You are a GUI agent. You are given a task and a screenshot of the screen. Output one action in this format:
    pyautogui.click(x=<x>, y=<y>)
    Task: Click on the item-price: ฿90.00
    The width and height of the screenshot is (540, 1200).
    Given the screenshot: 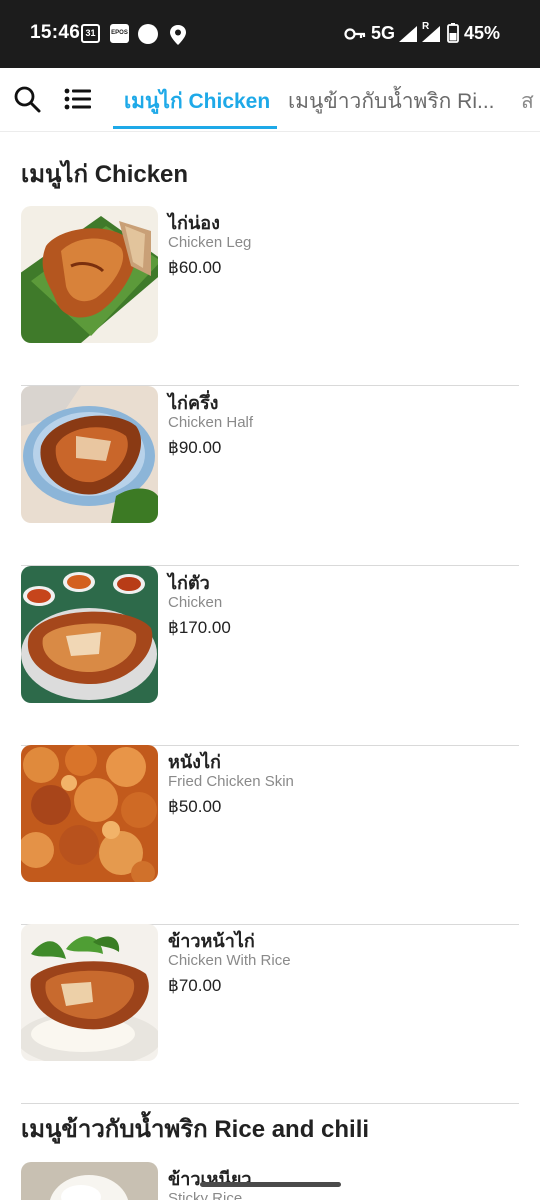 What is the action you would take?
    pyautogui.click(x=195, y=447)
    